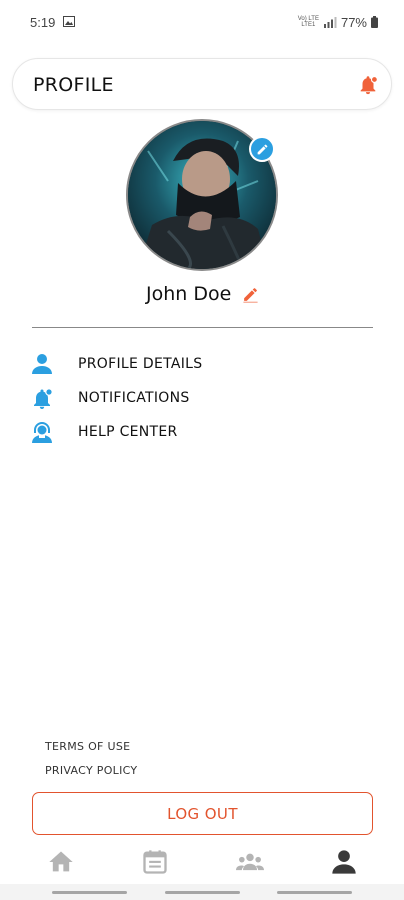 This screenshot has height=900, width=404. Describe the element at coordinates (155, 862) in the screenshot. I see `calendar-icon` at that location.